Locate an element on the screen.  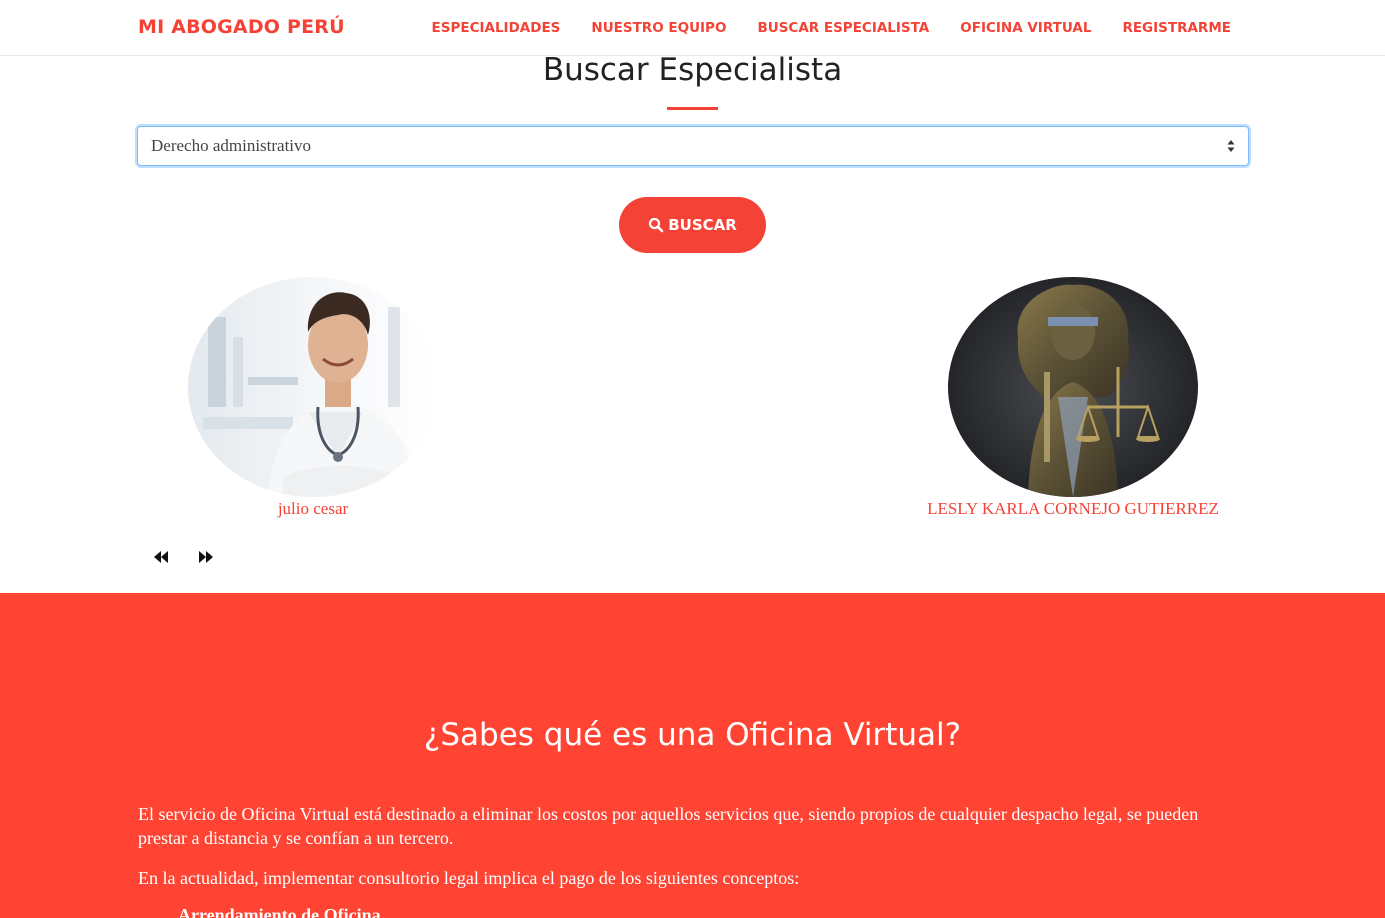
specialist-1-name: julio cesar is located at coordinates (313, 509).